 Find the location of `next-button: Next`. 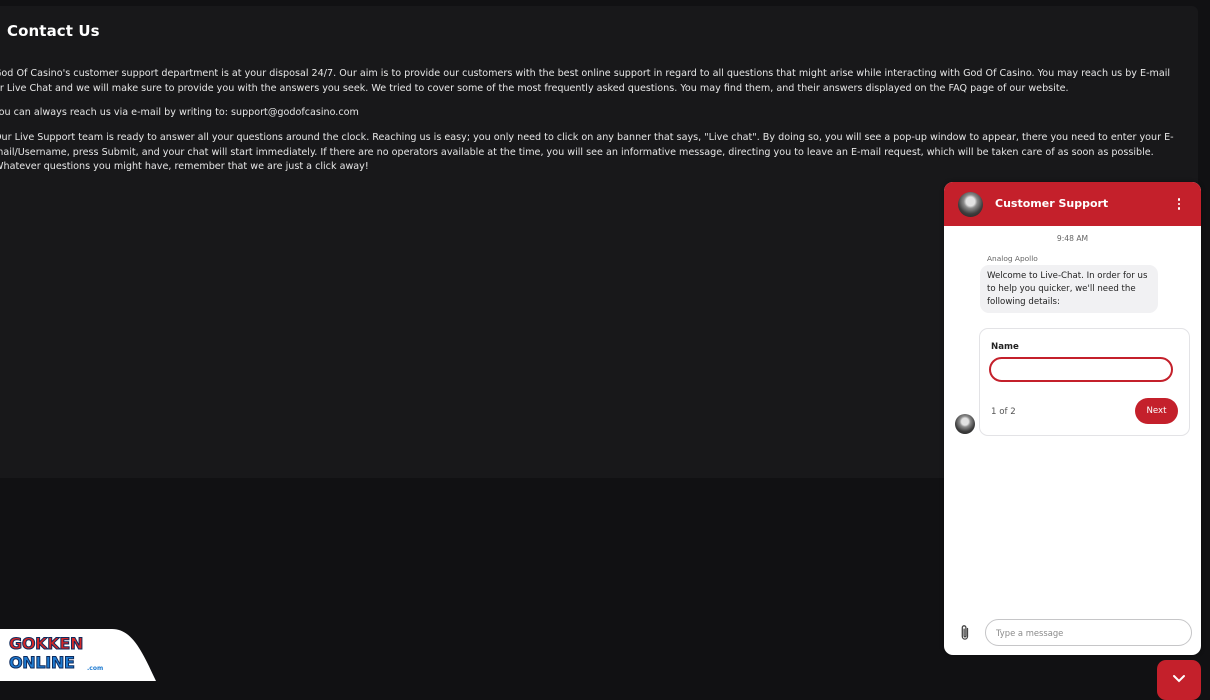

next-button: Next is located at coordinates (1156, 411).